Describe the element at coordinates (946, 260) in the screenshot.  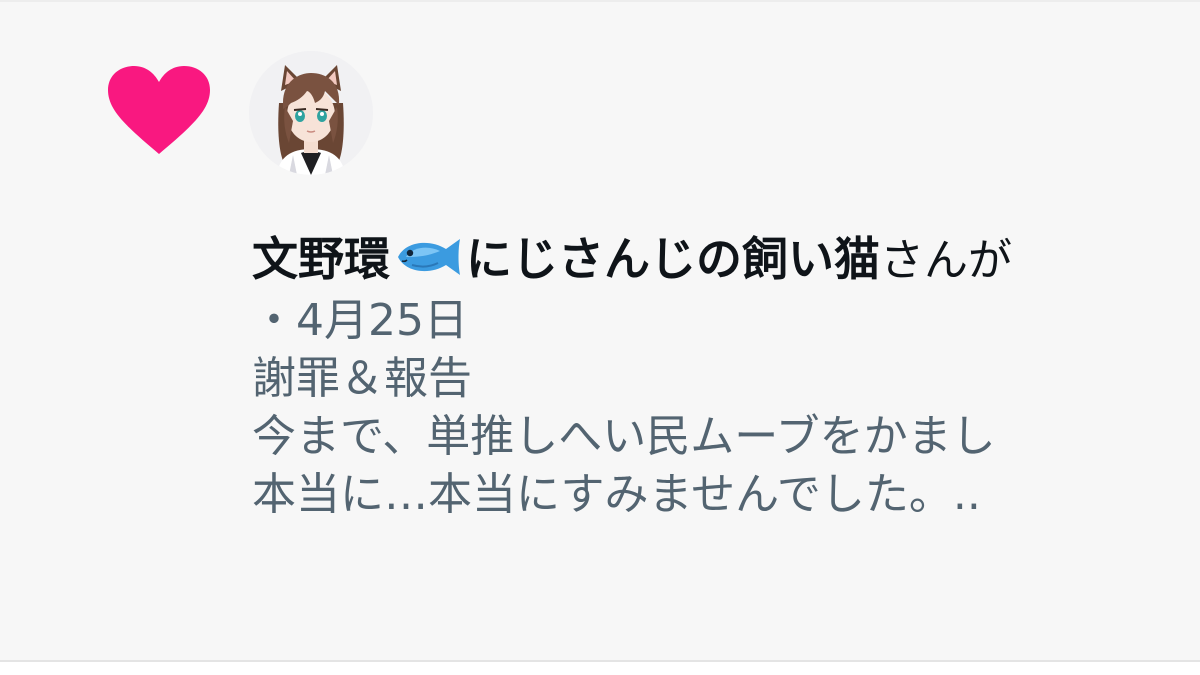
I see `action-text: さんが` at that location.